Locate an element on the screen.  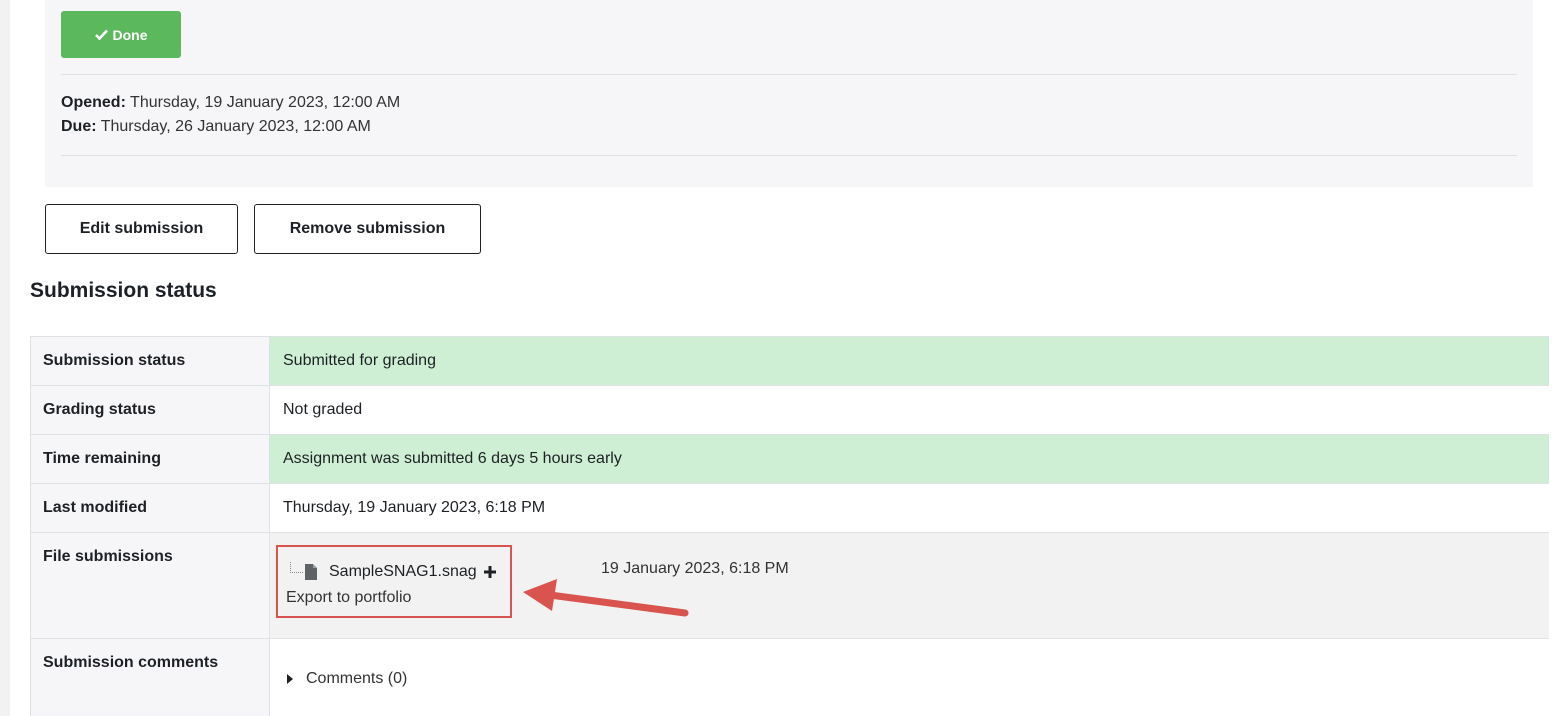
comments-label: Comments (0) is located at coordinates (357, 678).